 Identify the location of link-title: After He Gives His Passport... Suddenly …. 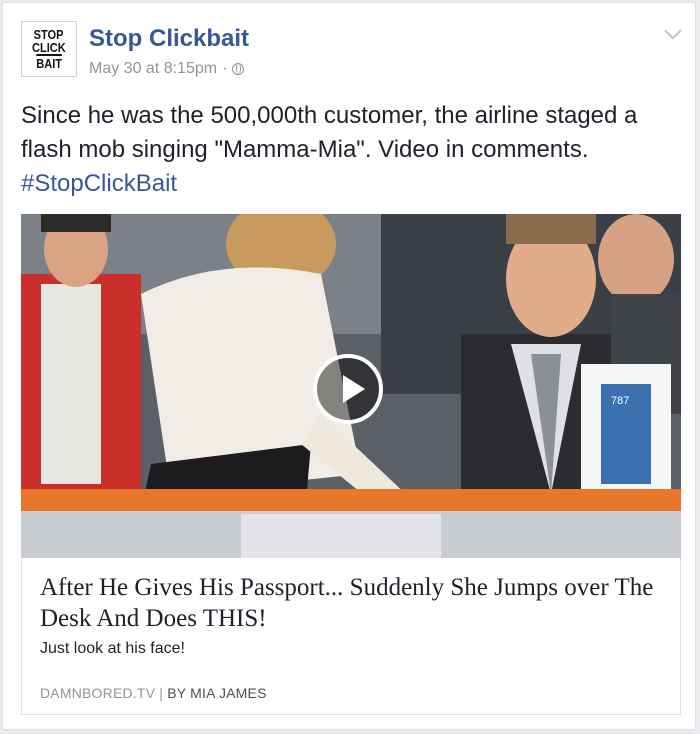
(355, 603).